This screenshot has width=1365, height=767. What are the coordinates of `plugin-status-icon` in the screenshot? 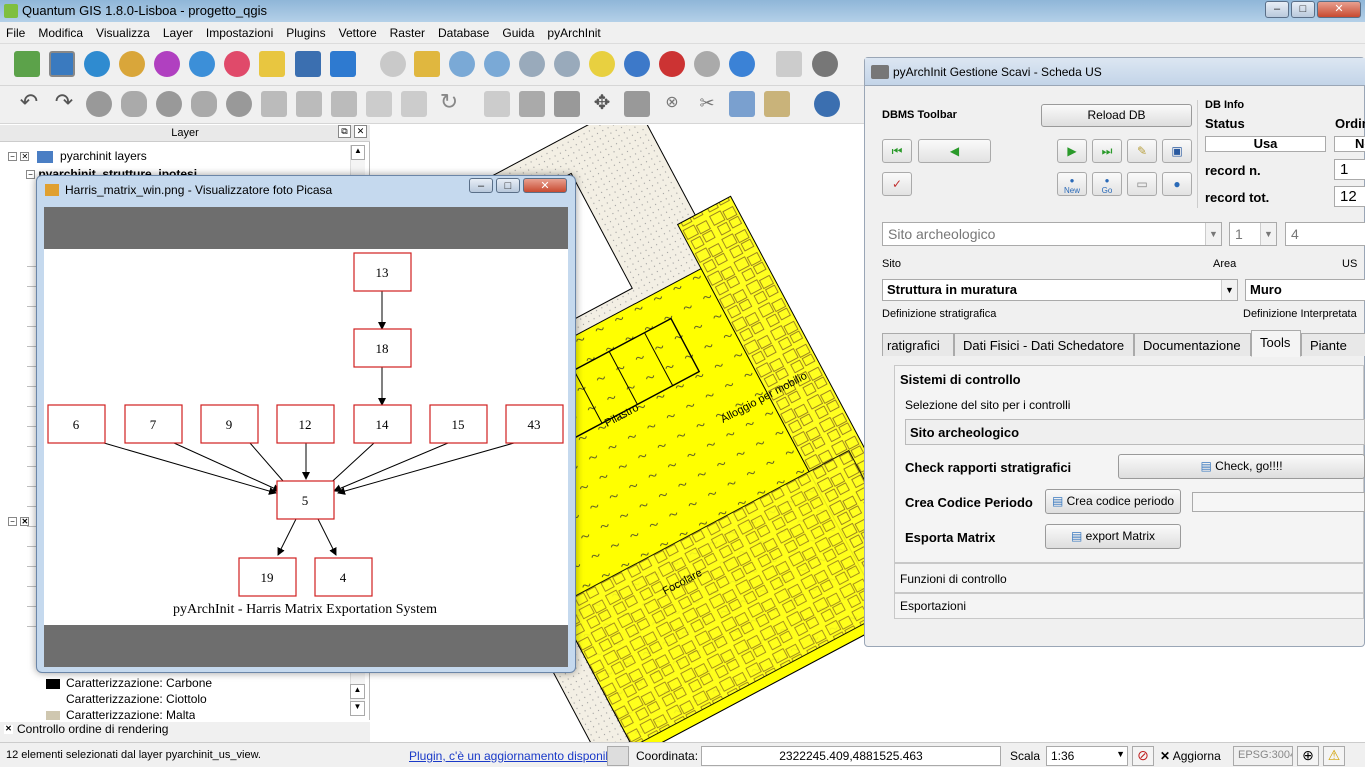 It's located at (618, 756).